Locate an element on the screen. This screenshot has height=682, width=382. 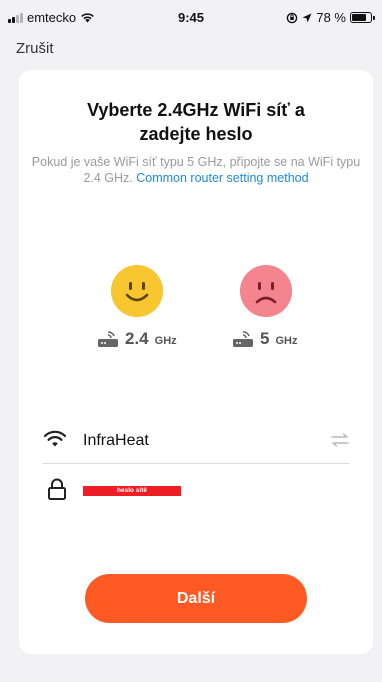
band-5-value: 5 is located at coordinates (265, 338).